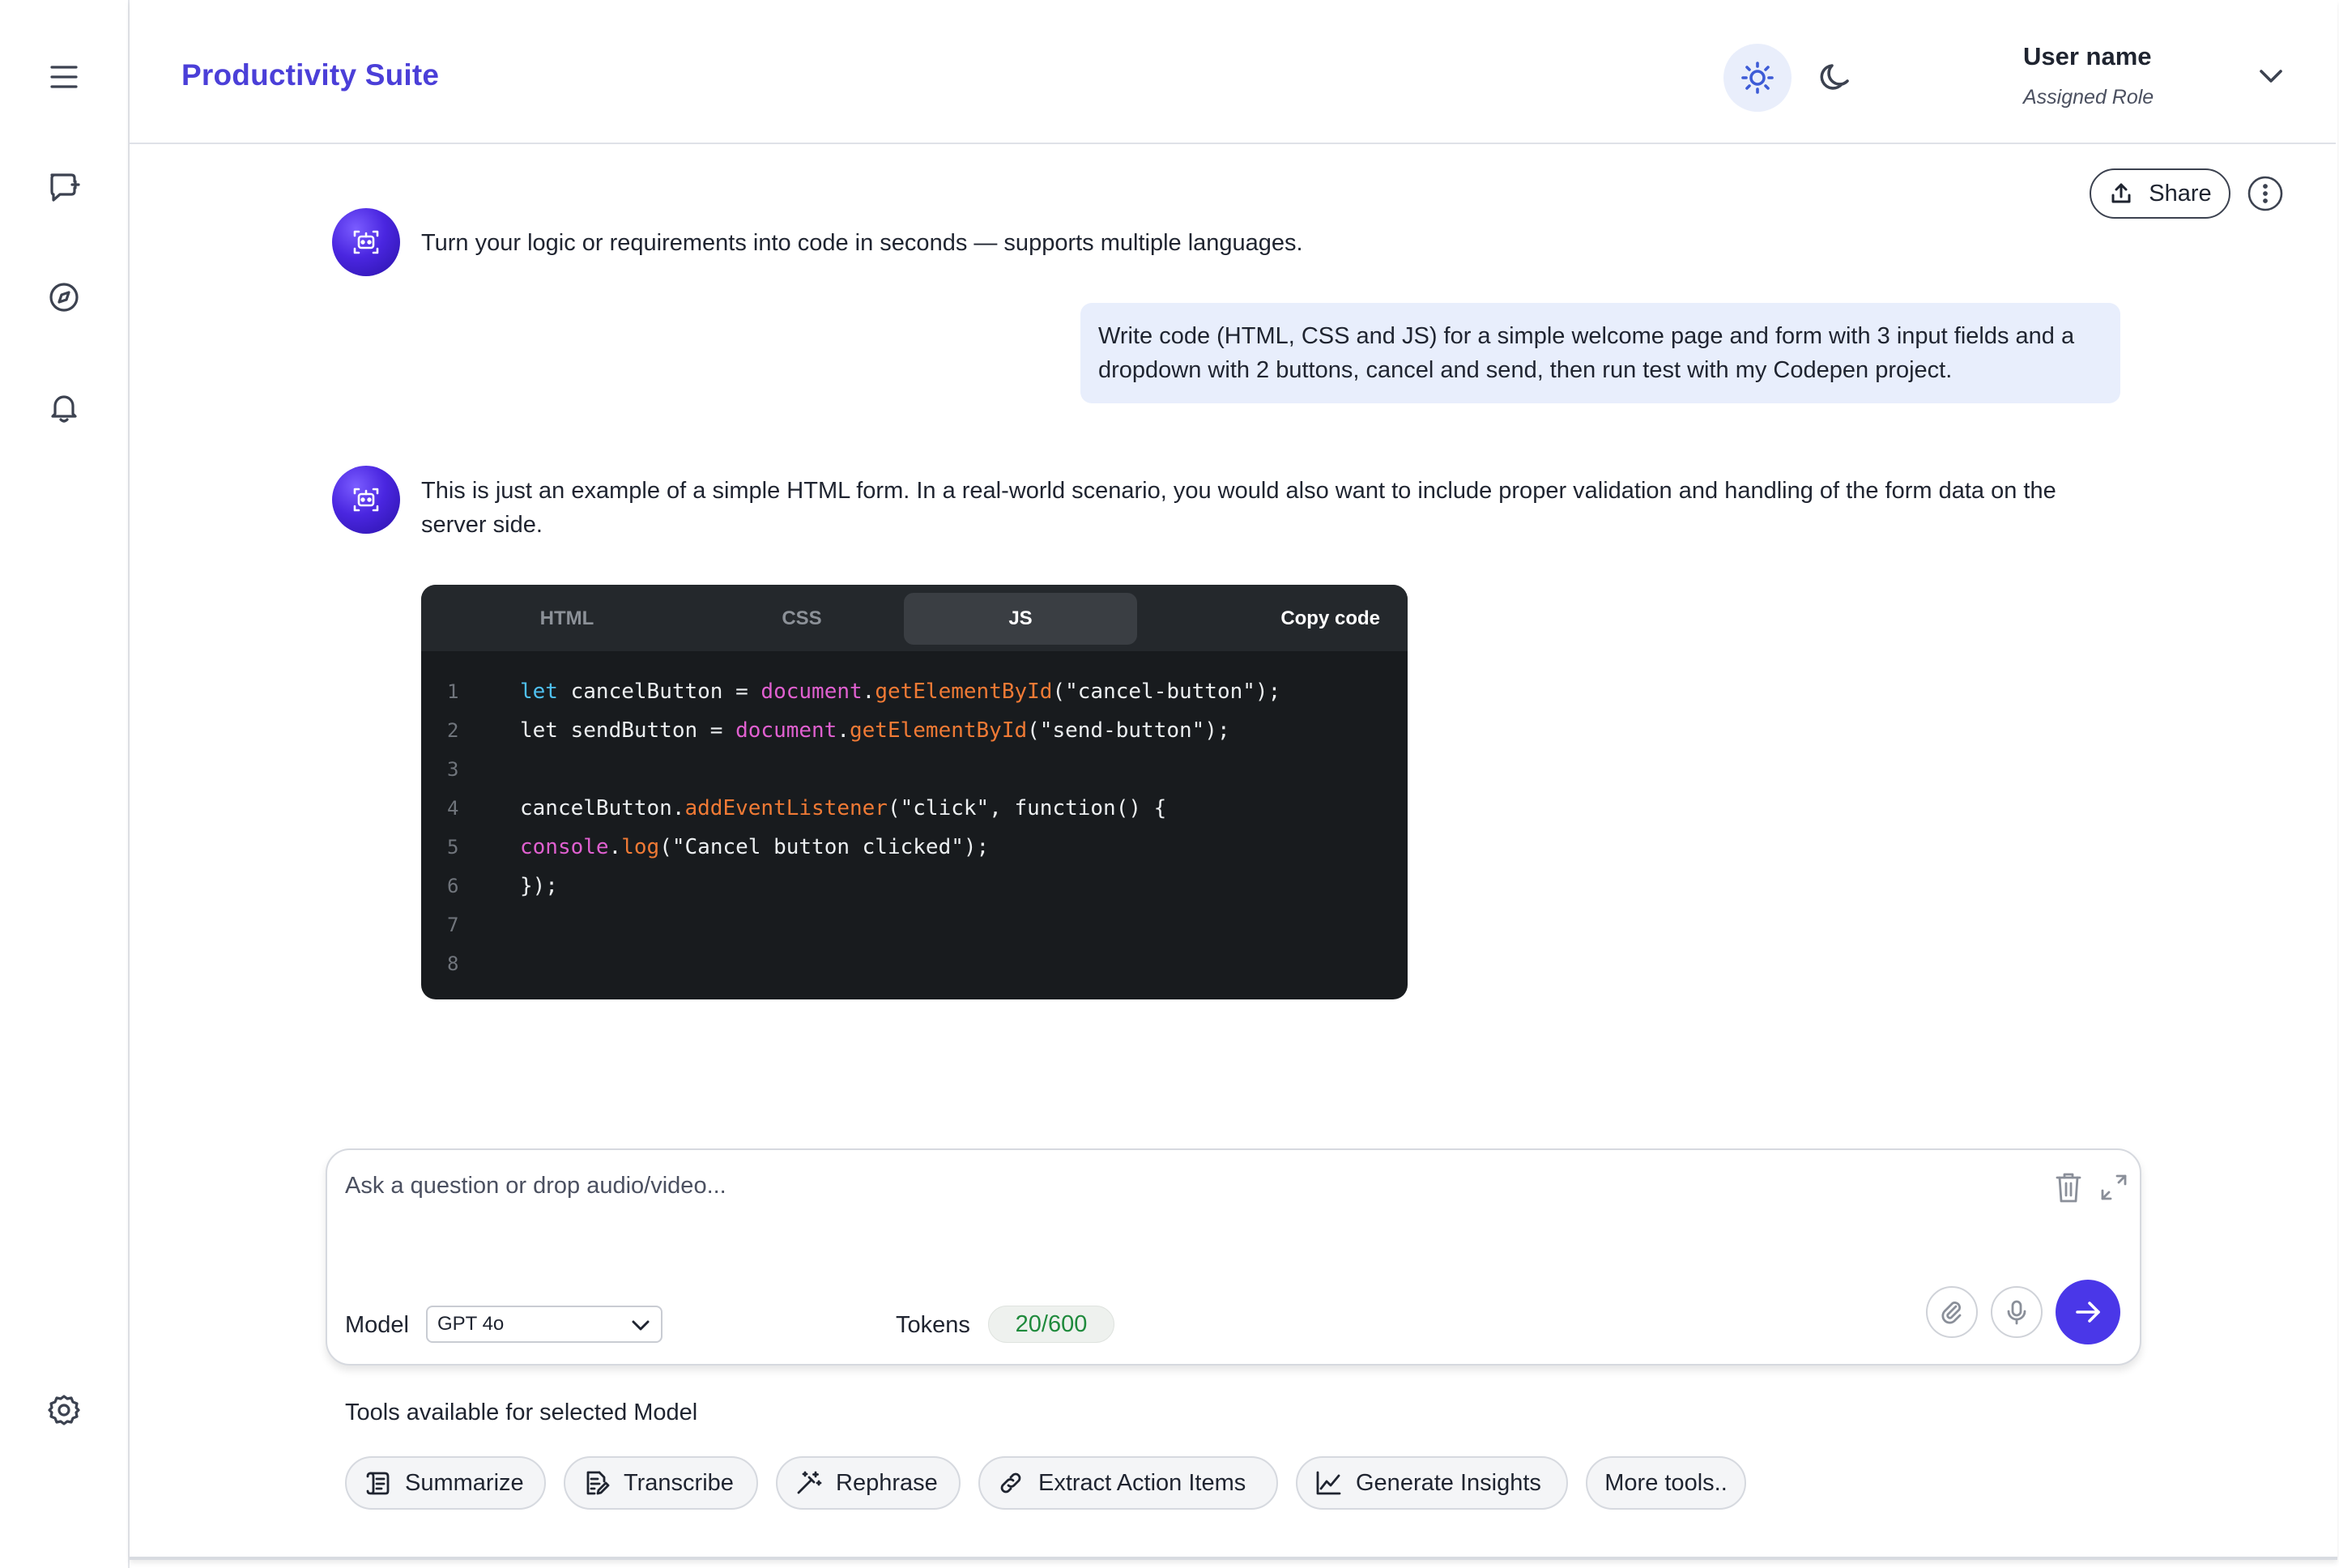  I want to click on share-label: Share, so click(2180, 193).